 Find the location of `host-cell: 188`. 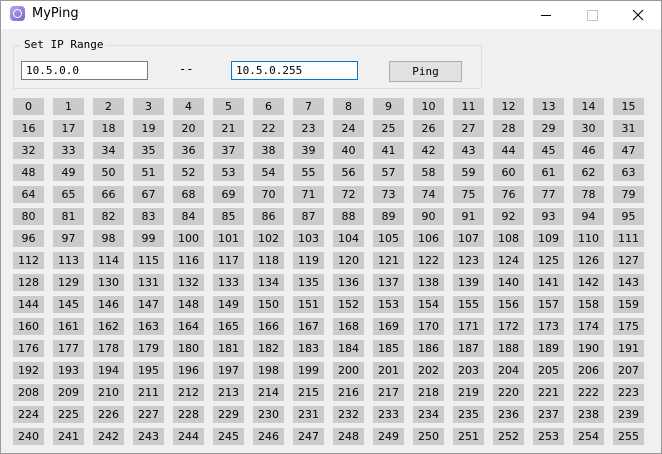

host-cell: 188 is located at coordinates (508, 348).